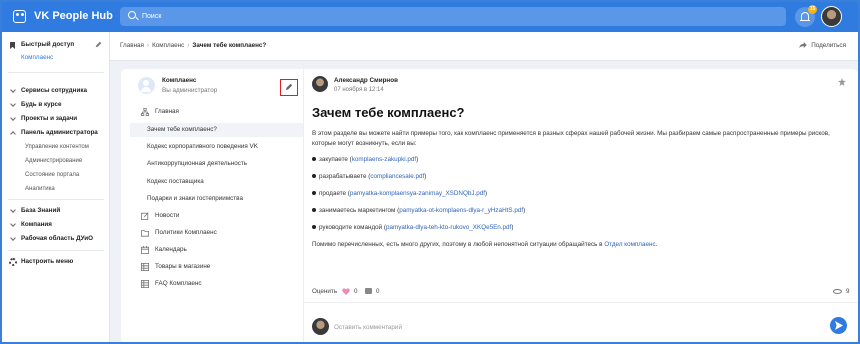  I want to click on sidebar-section-workspace: Рабочая область ДУиО, so click(56, 239).